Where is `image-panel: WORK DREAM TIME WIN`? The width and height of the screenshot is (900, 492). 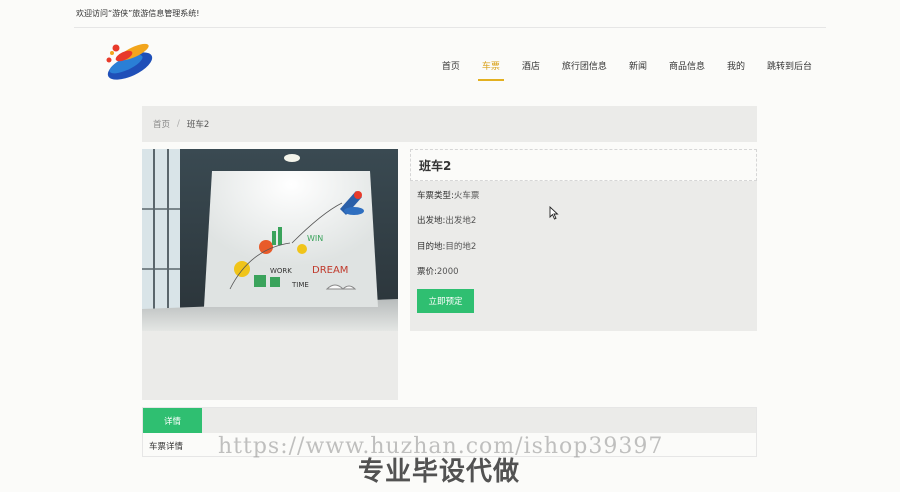 image-panel: WORK DREAM TIME WIN is located at coordinates (270, 274).